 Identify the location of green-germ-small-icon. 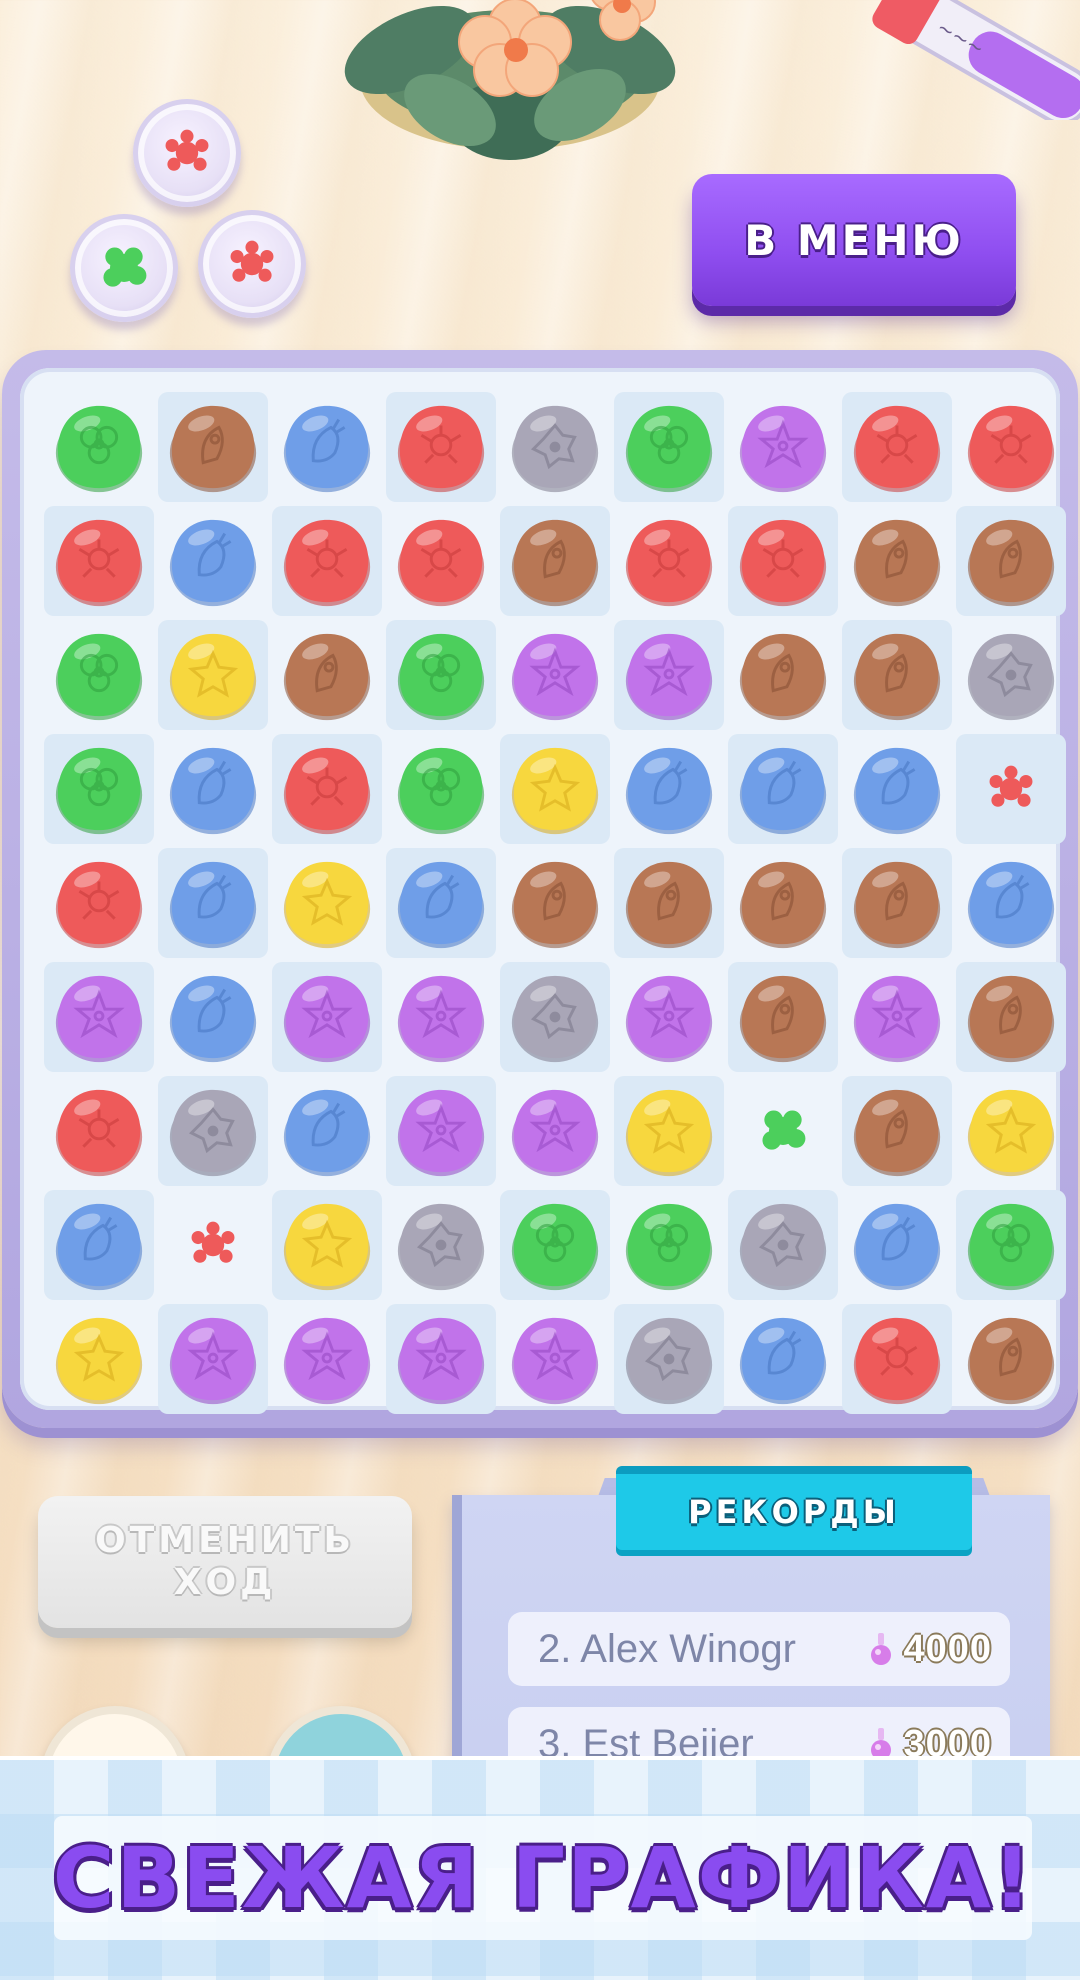
(784, 1130).